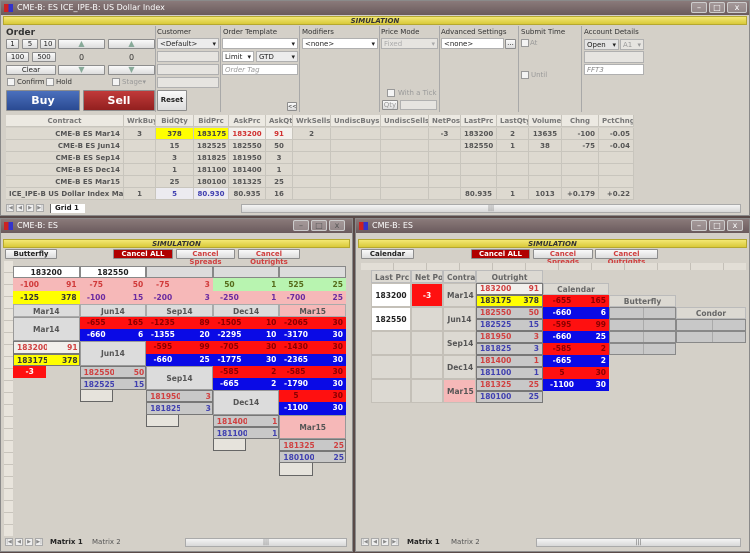  What do you see at coordinates (459, 391) in the screenshot?
I see `contract-row-label: Mar15` at bounding box center [459, 391].